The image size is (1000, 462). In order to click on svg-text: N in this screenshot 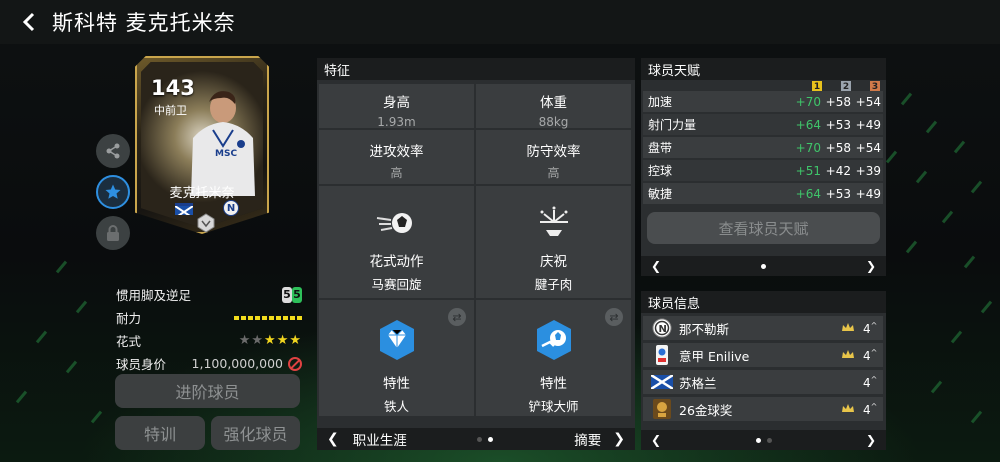, I will do `click(663, 329)`.